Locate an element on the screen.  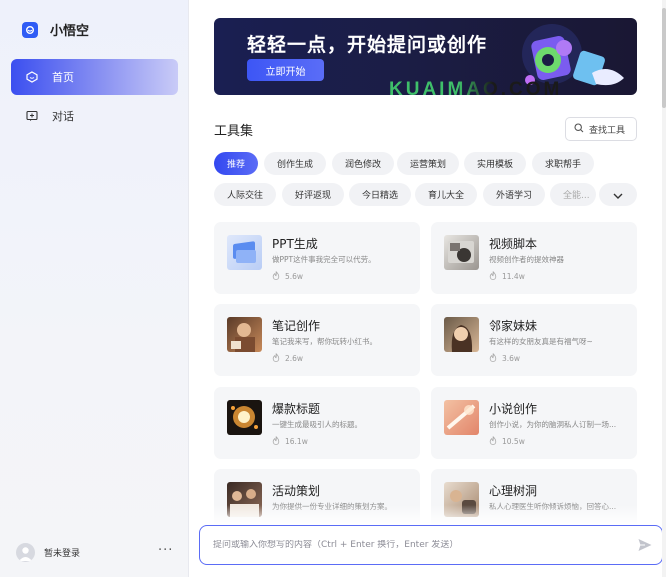
category-chip: 实用模板 is located at coordinates (495, 163).